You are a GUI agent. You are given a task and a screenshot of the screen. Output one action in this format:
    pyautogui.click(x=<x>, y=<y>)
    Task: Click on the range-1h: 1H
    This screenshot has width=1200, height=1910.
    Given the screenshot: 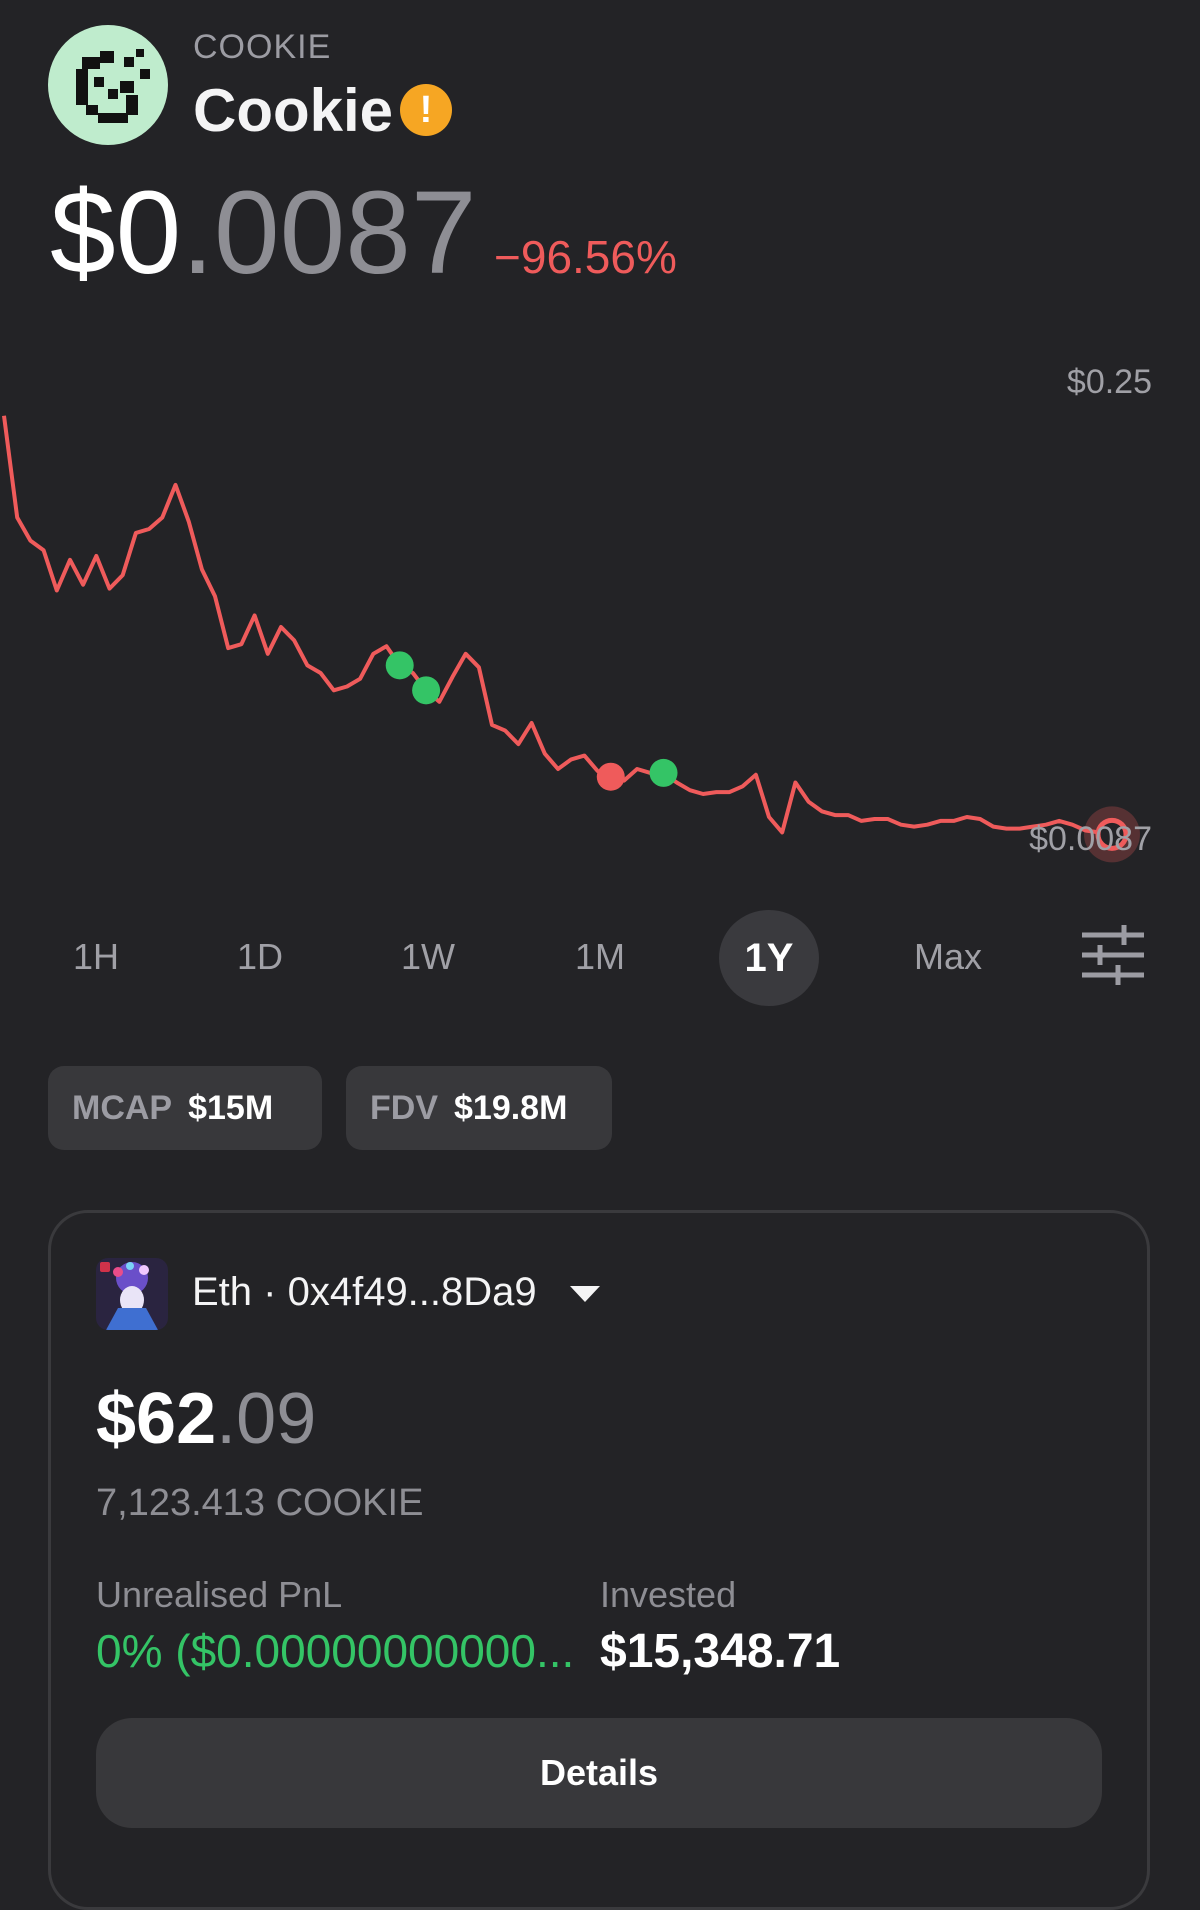 What is the action you would take?
    pyautogui.click(x=96, y=957)
    